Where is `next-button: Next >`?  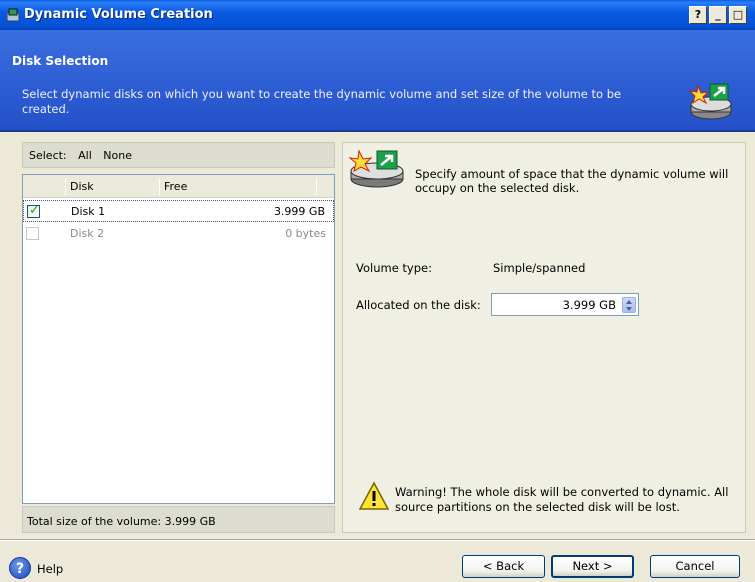 next-button: Next > is located at coordinates (592, 566).